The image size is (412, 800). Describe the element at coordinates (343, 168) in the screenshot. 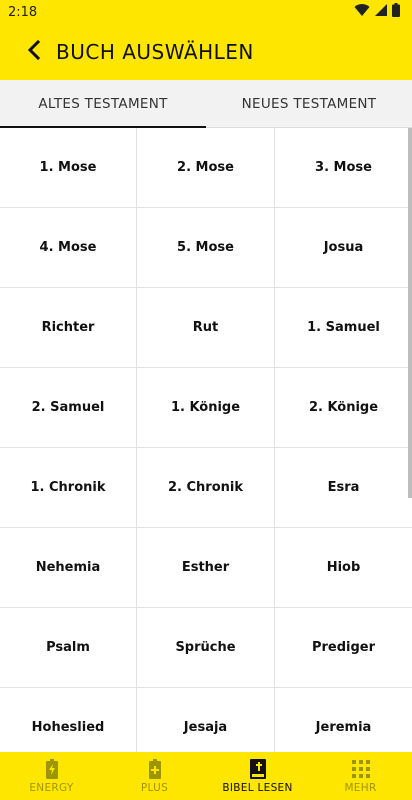

I see `book-cell: 3. Mose` at that location.